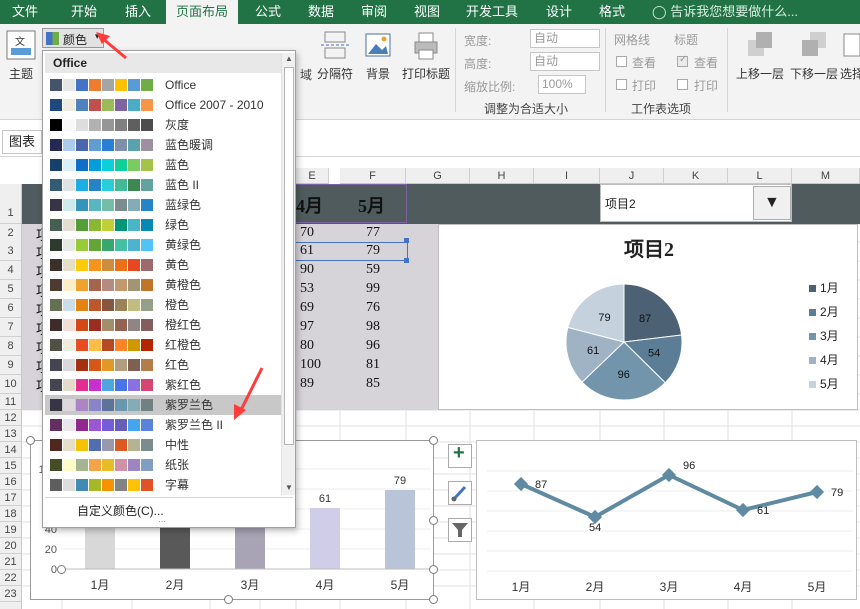  I want to click on dropdown-scrollbar: ▲ ▼, so click(288, 274).